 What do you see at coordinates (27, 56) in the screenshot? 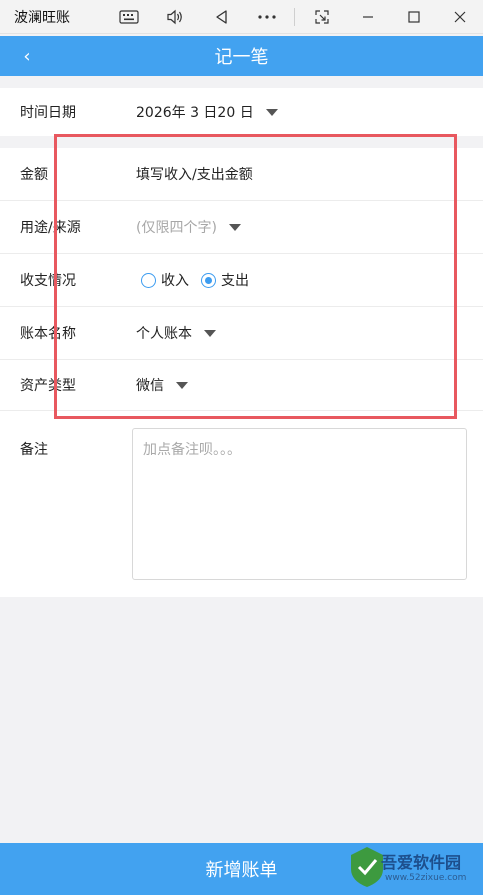
I see `back-button: ‹` at bounding box center [27, 56].